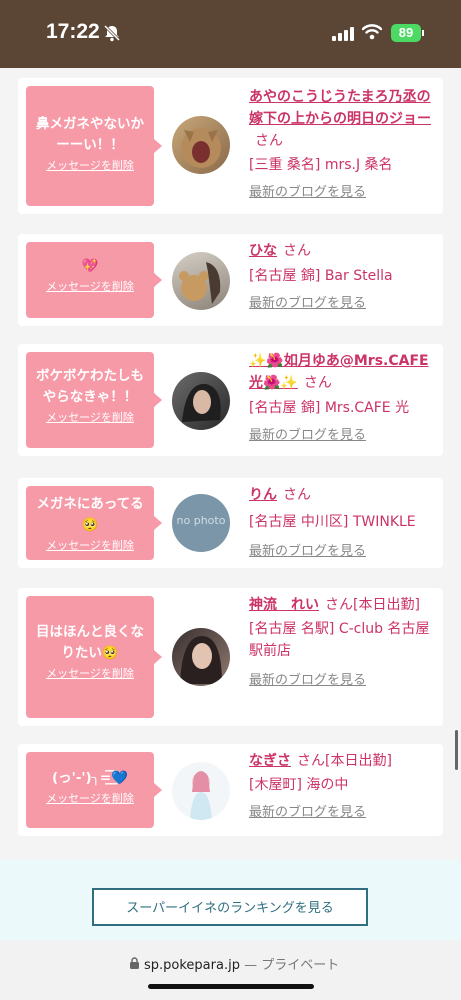  What do you see at coordinates (94, 790) in the screenshot?
I see `message-bubble: (っ'-')╮=͟͟͞͞💙 メッセージを削除` at bounding box center [94, 790].